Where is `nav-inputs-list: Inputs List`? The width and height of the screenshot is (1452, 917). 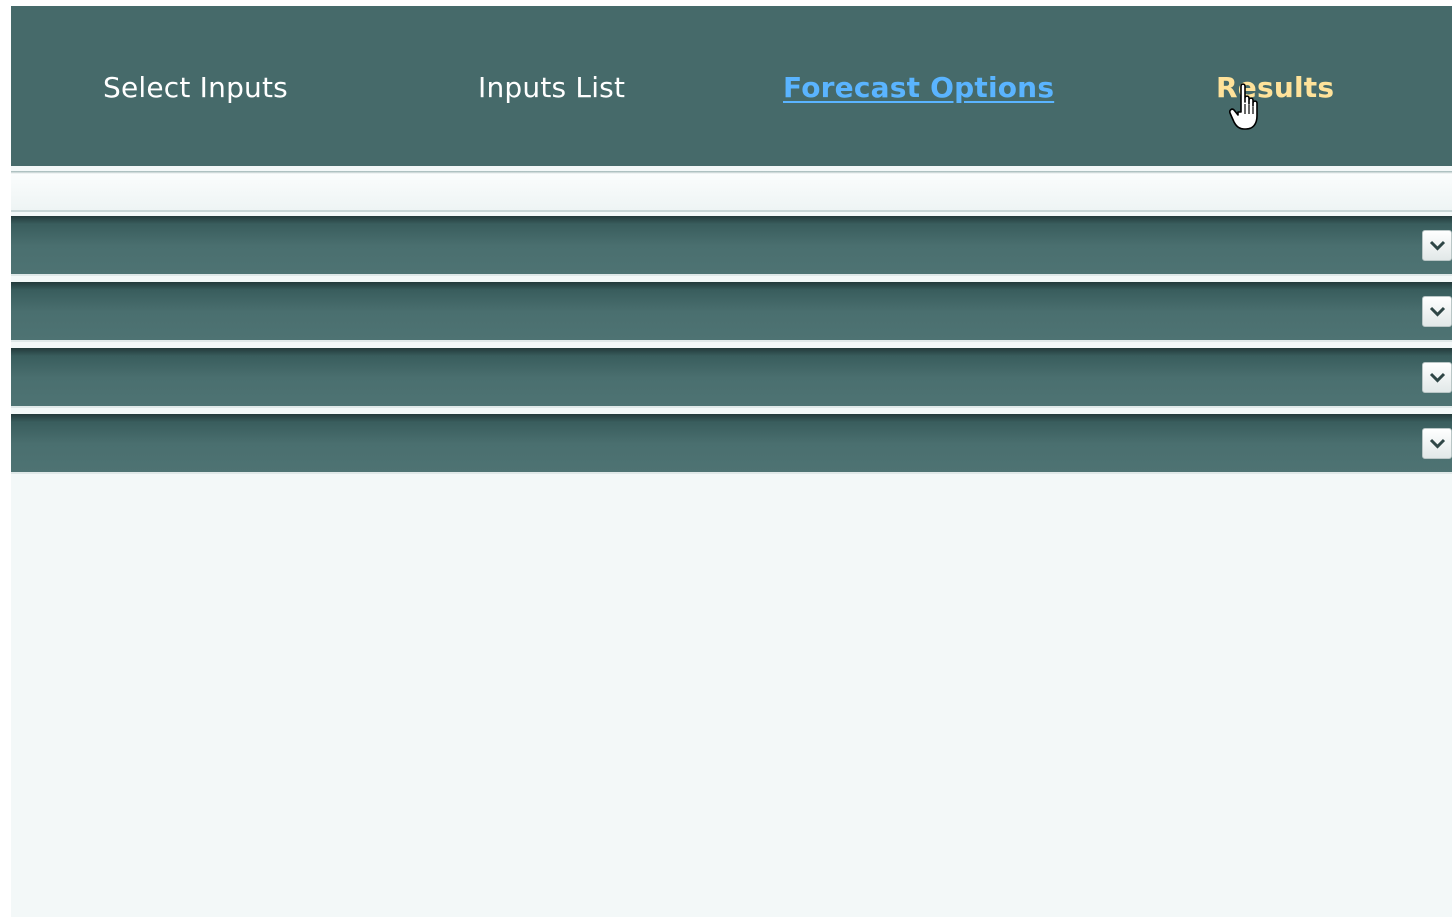
nav-inputs-list: Inputs List is located at coordinates (551, 88).